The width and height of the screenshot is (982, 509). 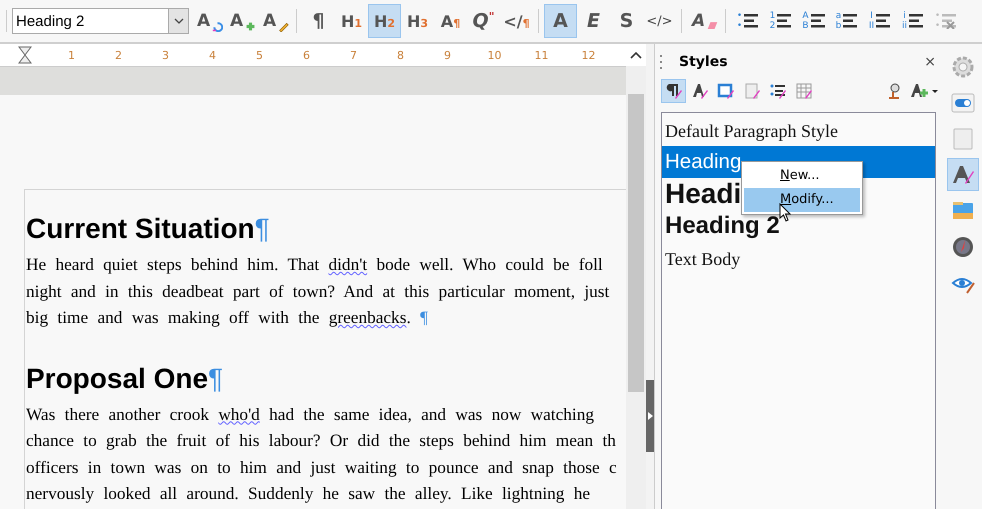 What do you see at coordinates (148, 229) in the screenshot?
I see `document-heading: Current Situation¶` at bounding box center [148, 229].